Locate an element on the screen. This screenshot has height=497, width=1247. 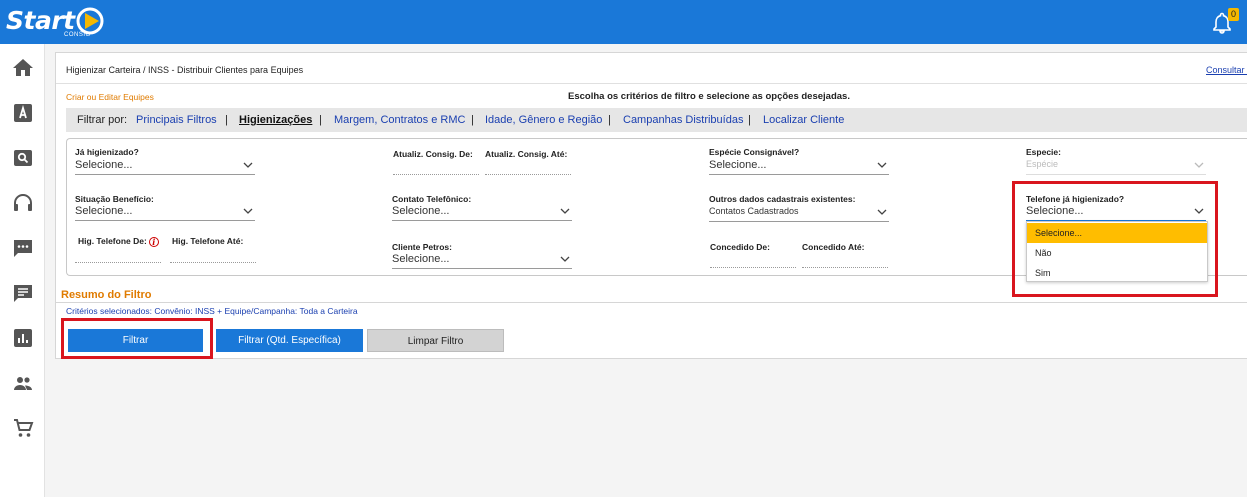
info-icon: i is located at coordinates (153, 241).